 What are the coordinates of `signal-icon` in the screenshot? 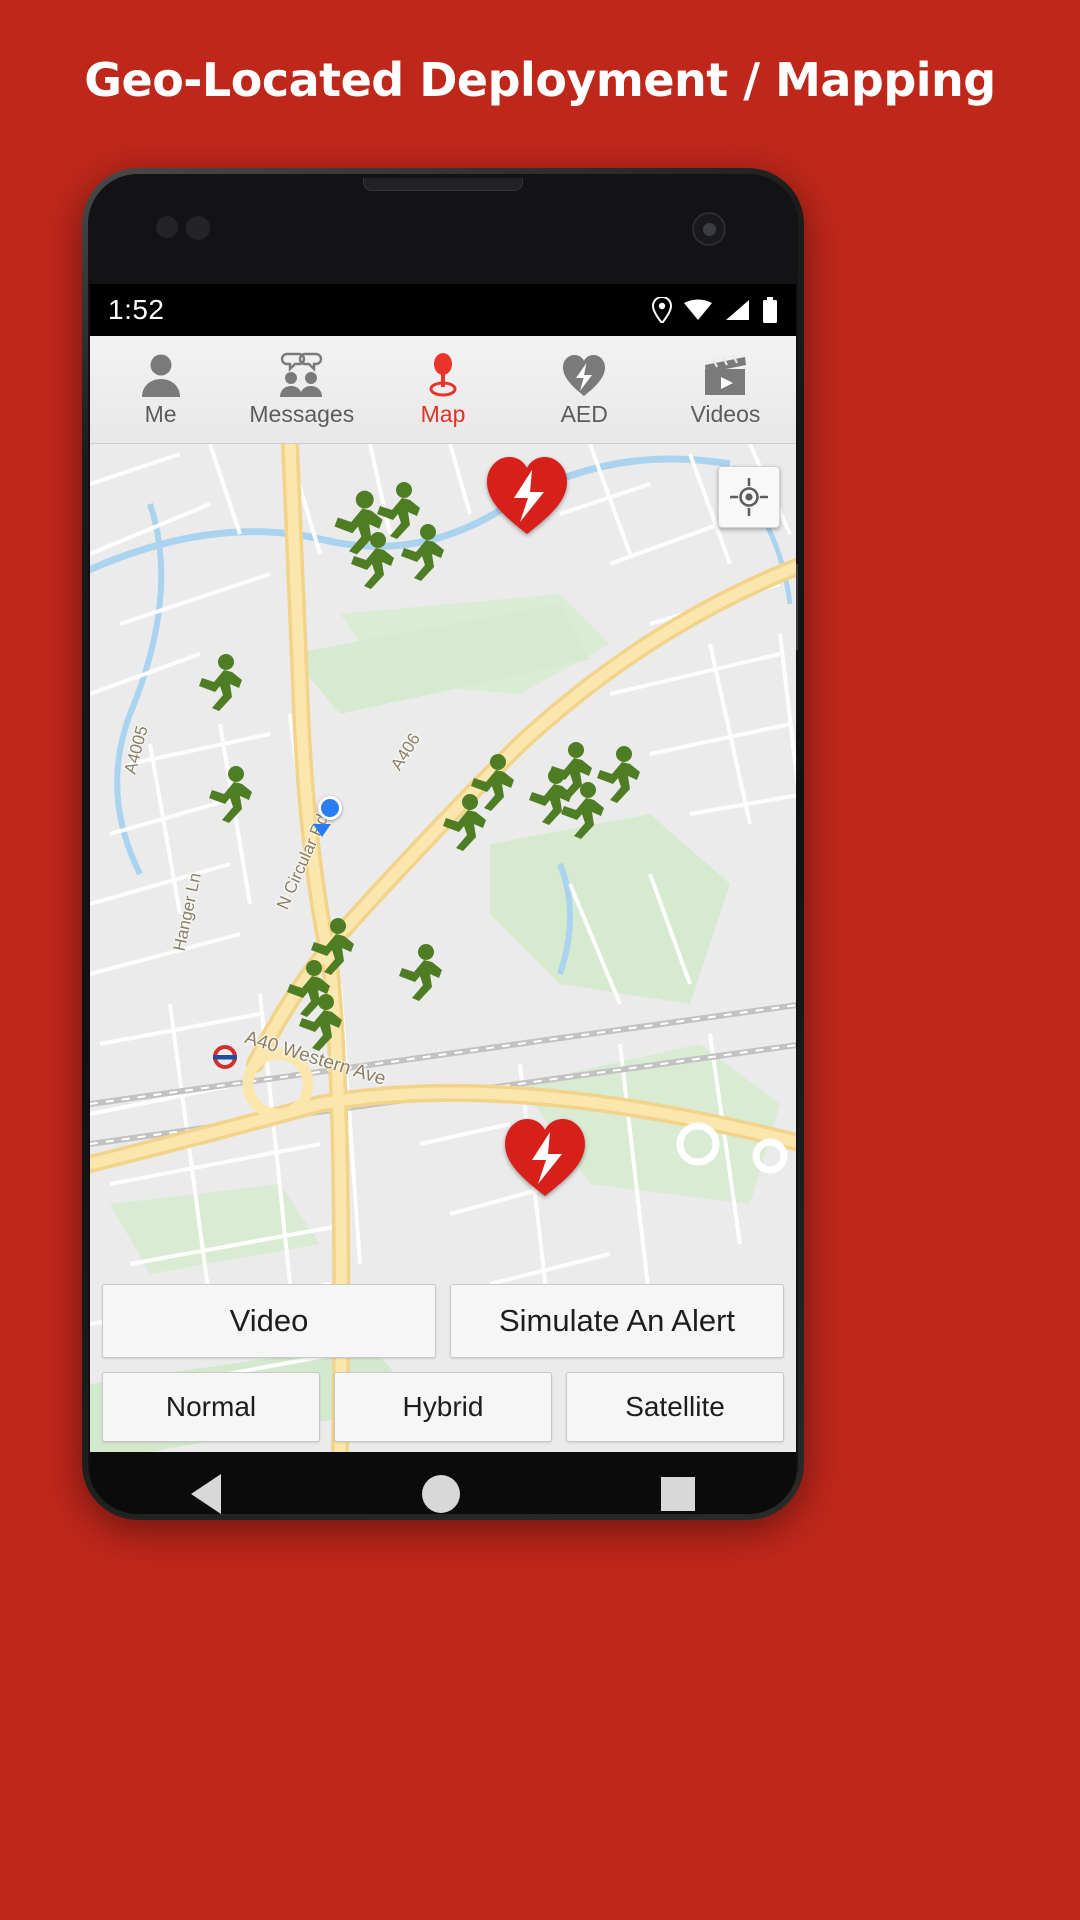 It's located at (737, 310).